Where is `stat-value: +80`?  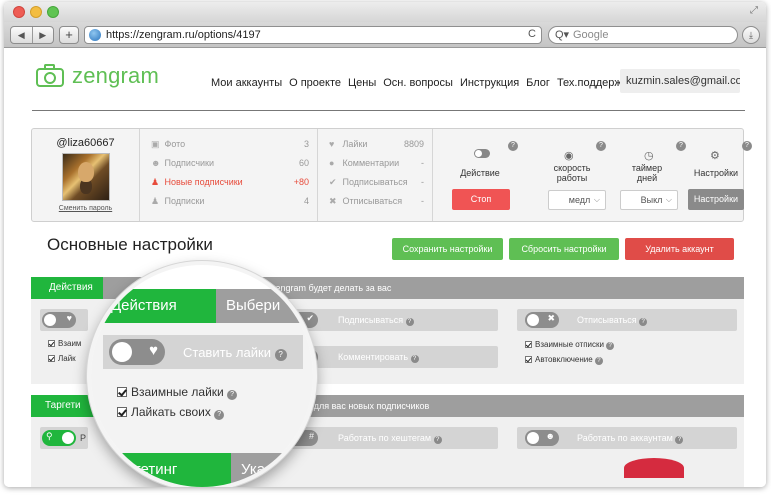 stat-value: +80 is located at coordinates (301, 182).